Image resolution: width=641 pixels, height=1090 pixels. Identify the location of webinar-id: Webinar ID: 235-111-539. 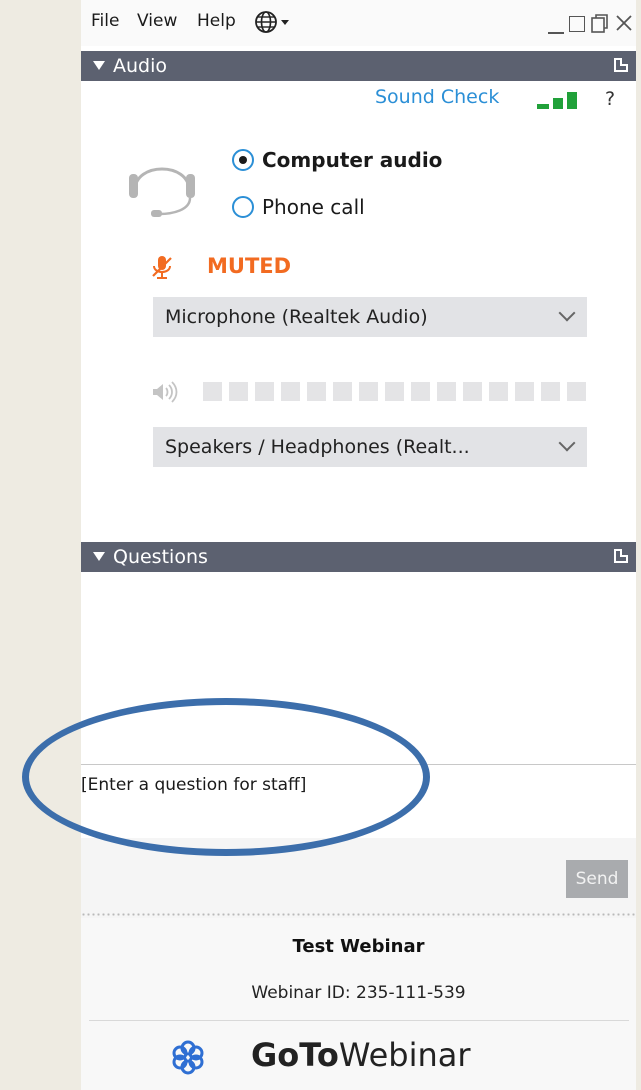
(358, 993).